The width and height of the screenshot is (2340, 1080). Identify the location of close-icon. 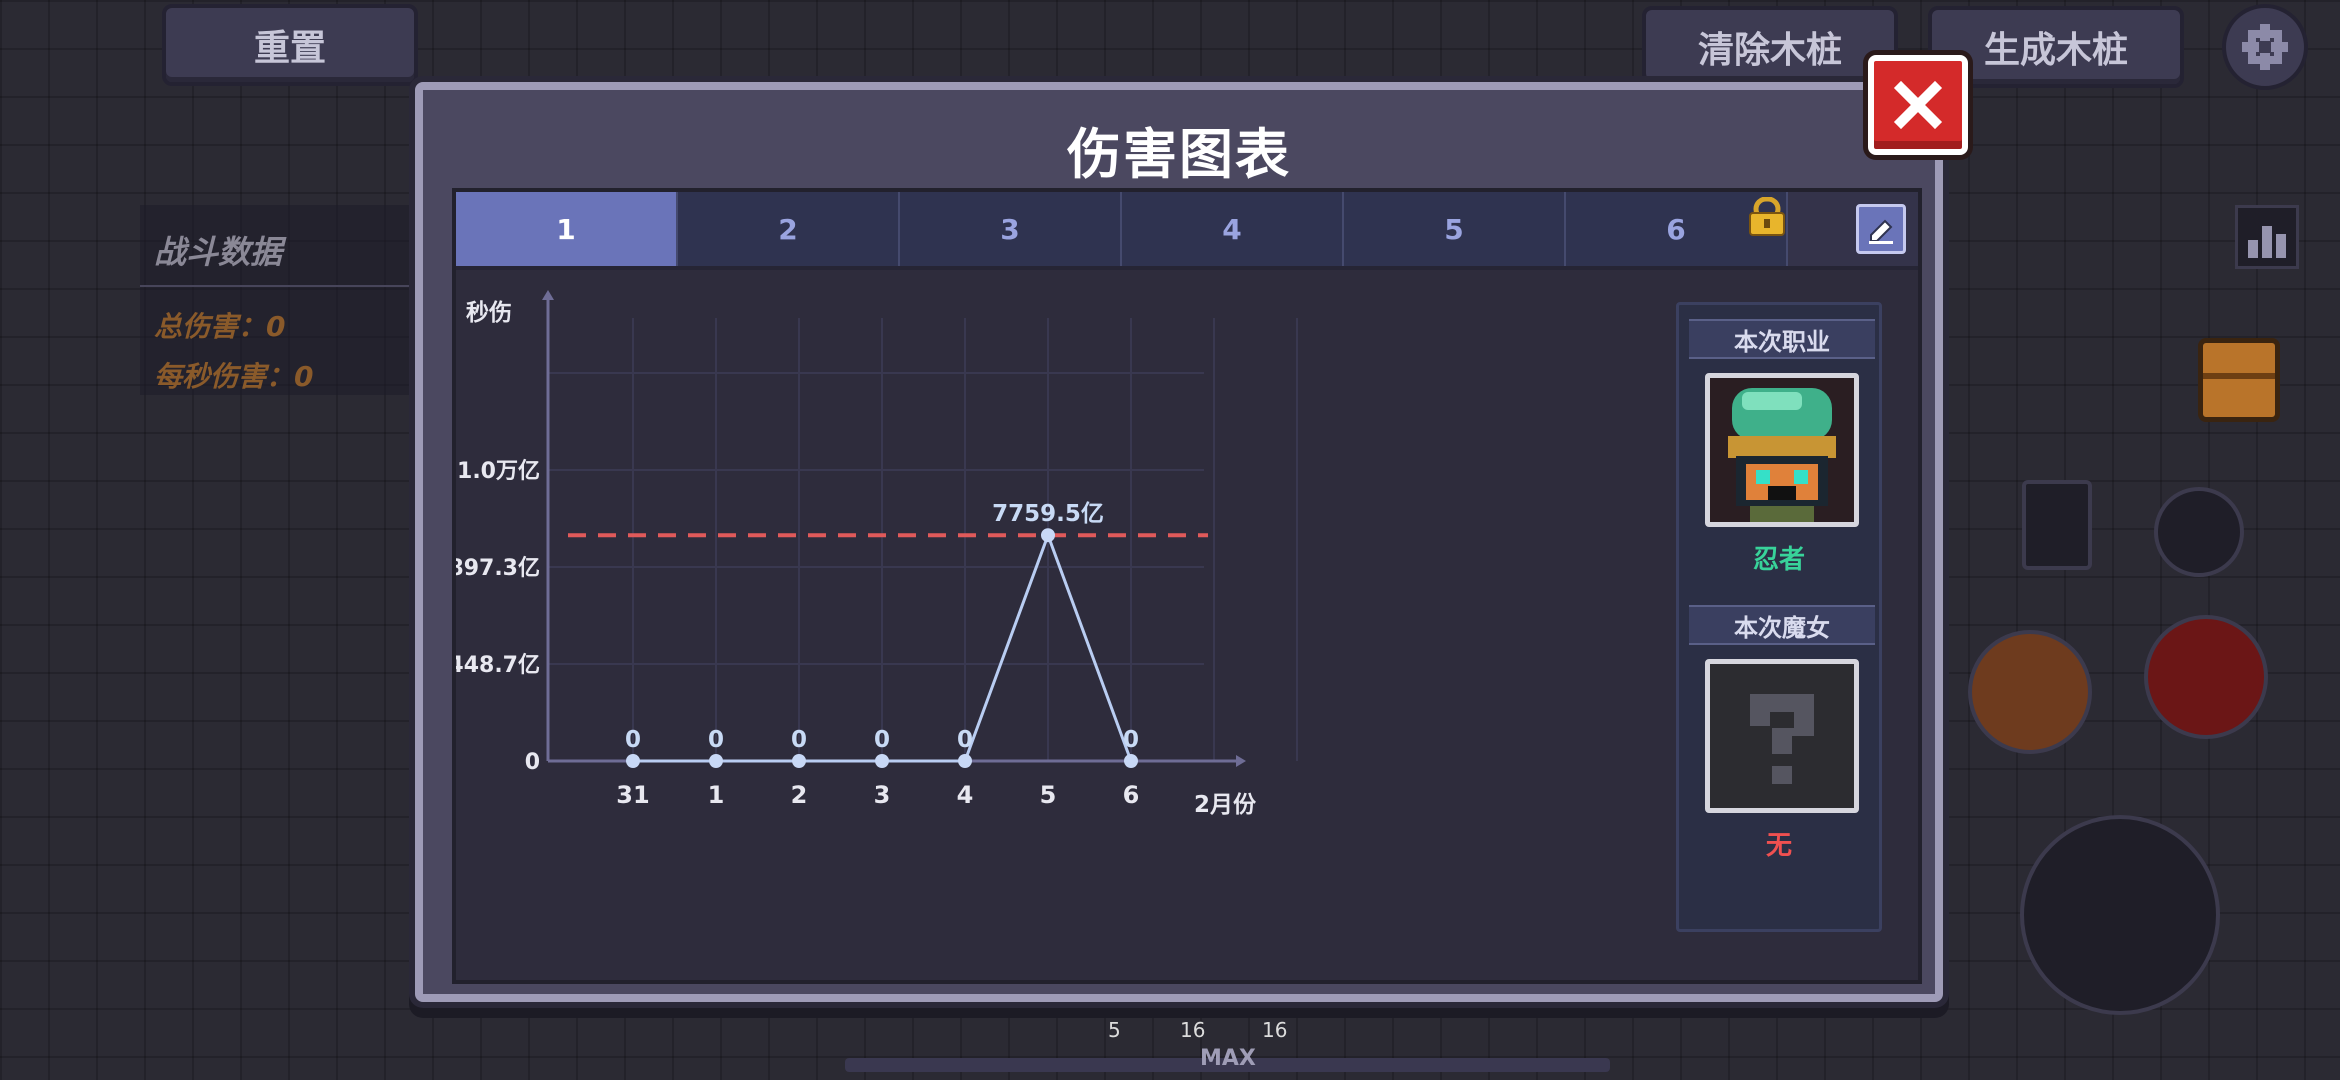
(1918, 105).